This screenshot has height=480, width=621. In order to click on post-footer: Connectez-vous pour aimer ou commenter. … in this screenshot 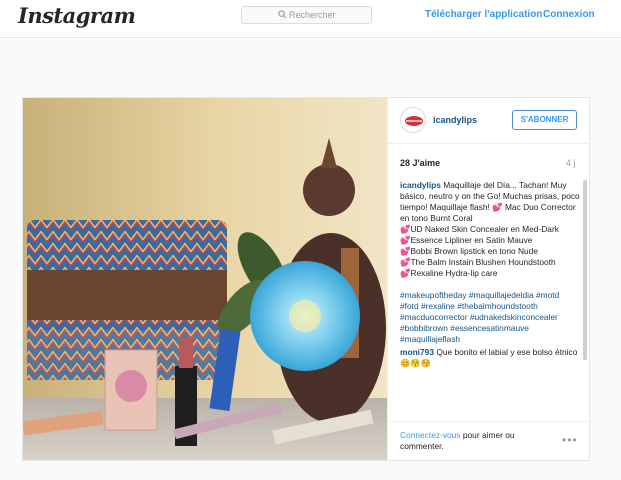, I will do `click(489, 440)`.